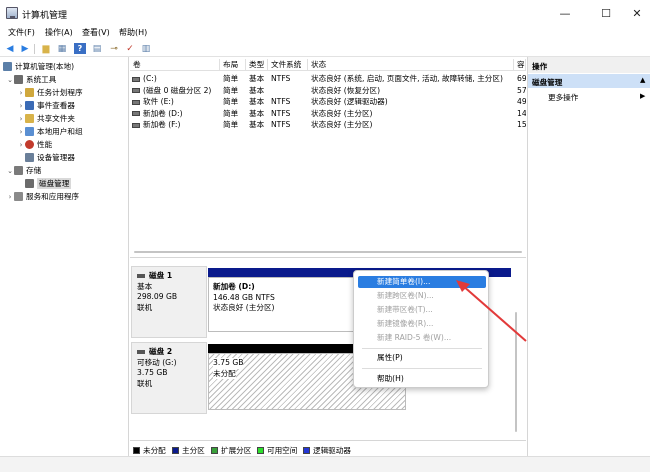  What do you see at coordinates (171, 352) in the screenshot?
I see `disk-2-label: 磁盘 2` at bounding box center [171, 352].